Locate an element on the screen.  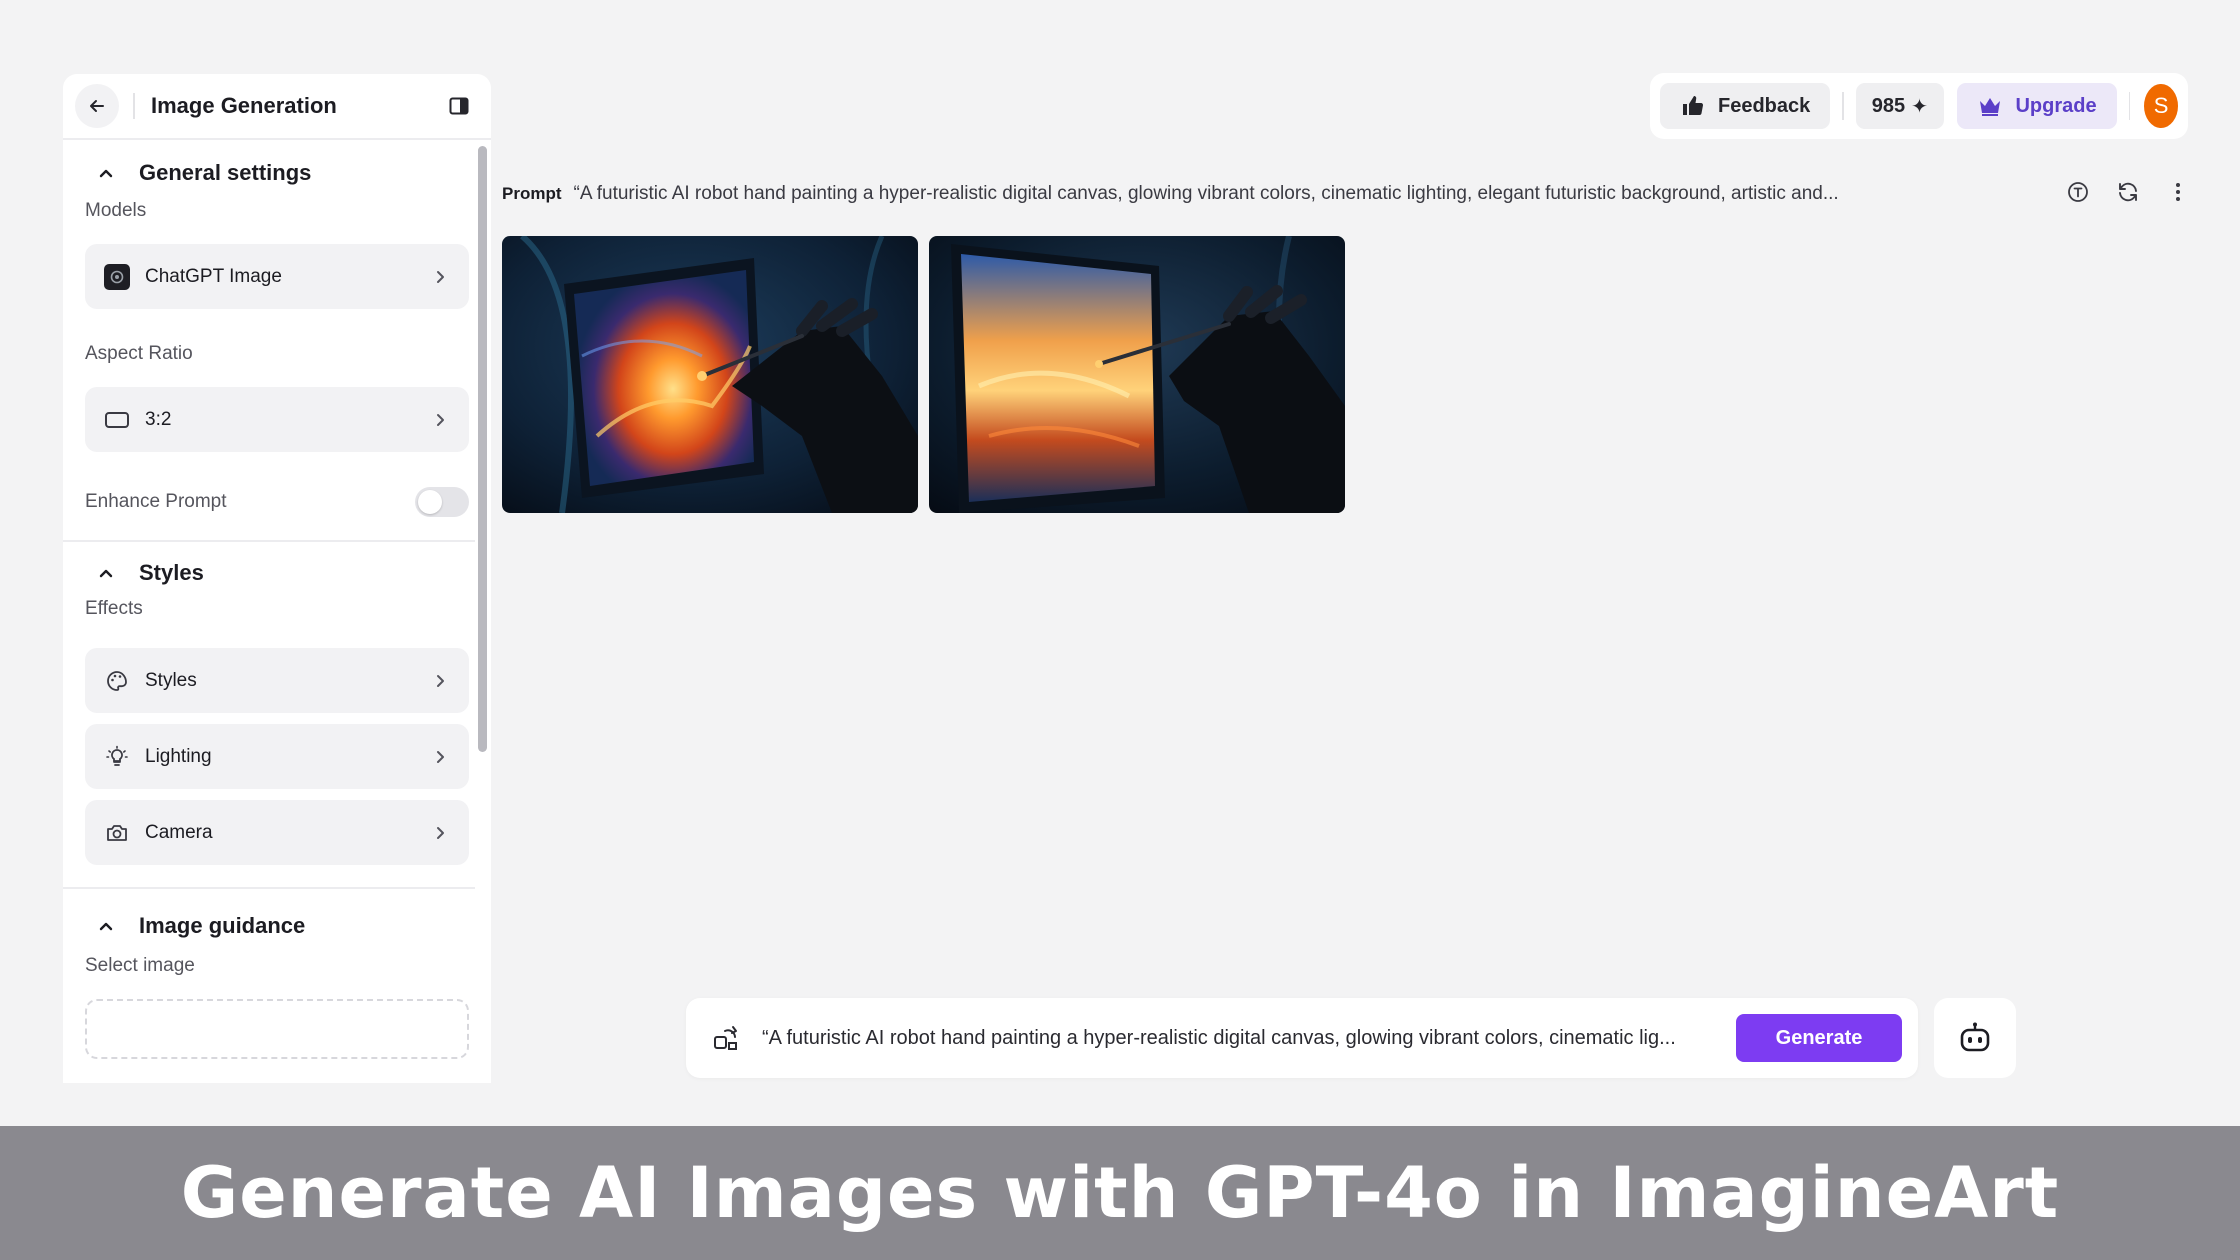
image-guidance-toggle: Image guidance is located at coordinates (277, 926).